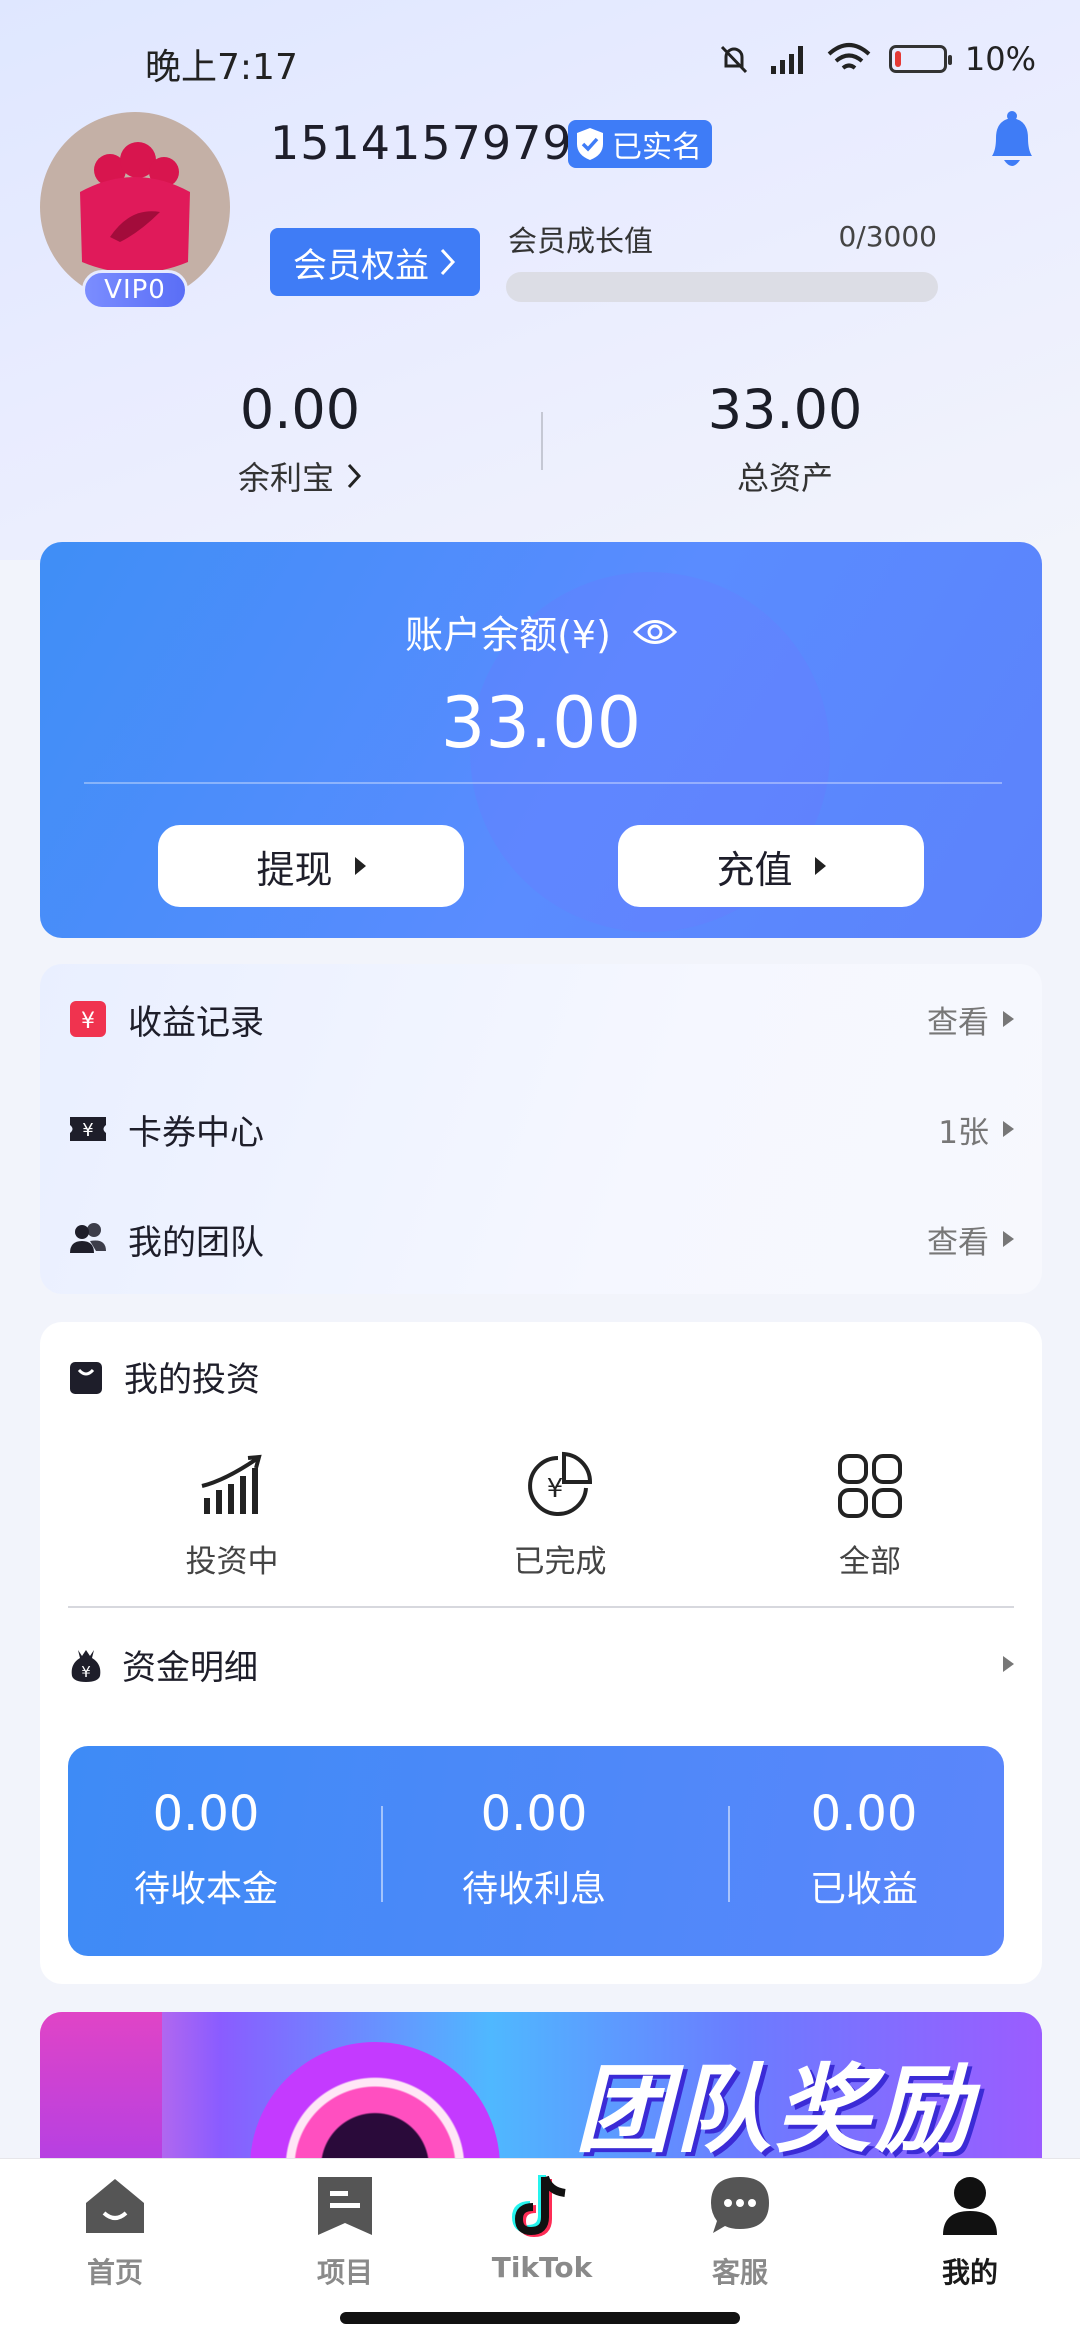 The image size is (1080, 2340). What do you see at coordinates (1000, 59) in the screenshot?
I see `battery-percent: 10%` at bounding box center [1000, 59].